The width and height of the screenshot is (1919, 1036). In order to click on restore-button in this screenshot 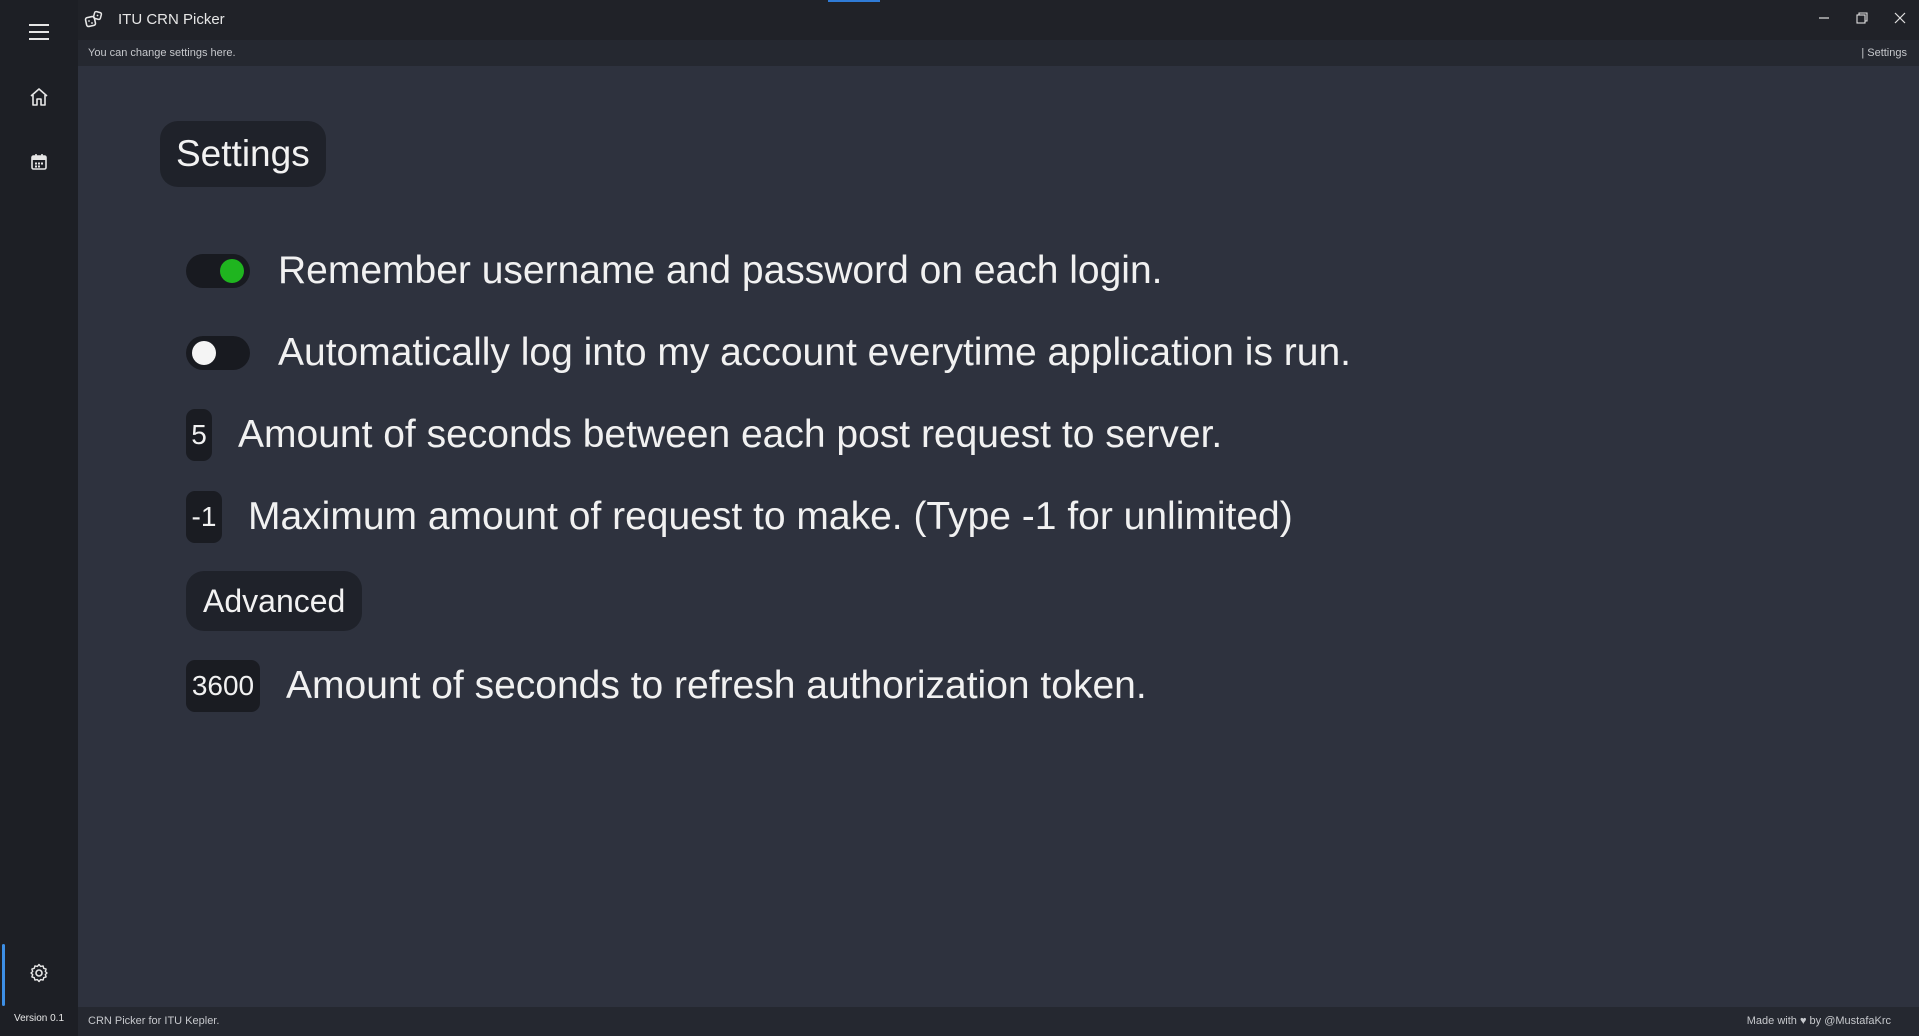, I will do `click(1862, 20)`.